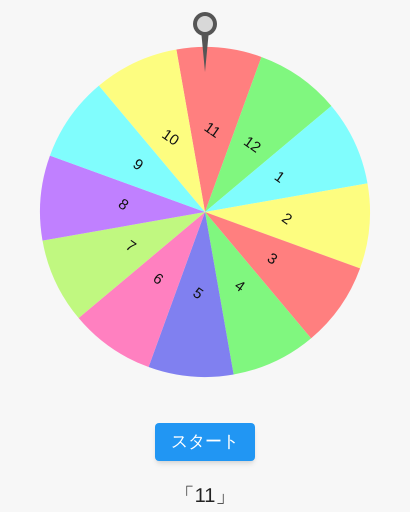 This screenshot has height=512, width=410. Describe the element at coordinates (130, 246) in the screenshot. I see `segment-label: 7` at that location.